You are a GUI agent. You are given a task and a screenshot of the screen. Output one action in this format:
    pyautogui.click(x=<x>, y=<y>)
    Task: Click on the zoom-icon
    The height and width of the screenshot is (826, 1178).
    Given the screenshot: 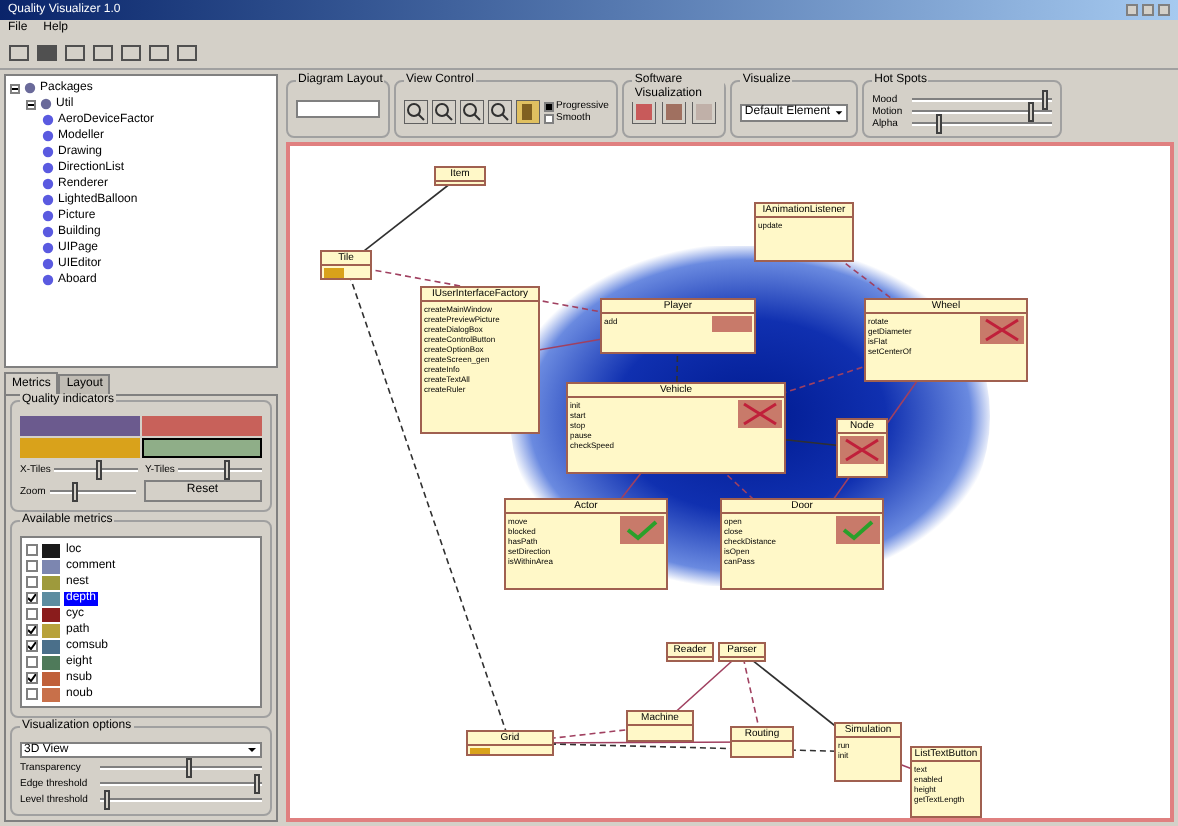 What is the action you would take?
    pyautogui.click(x=472, y=112)
    